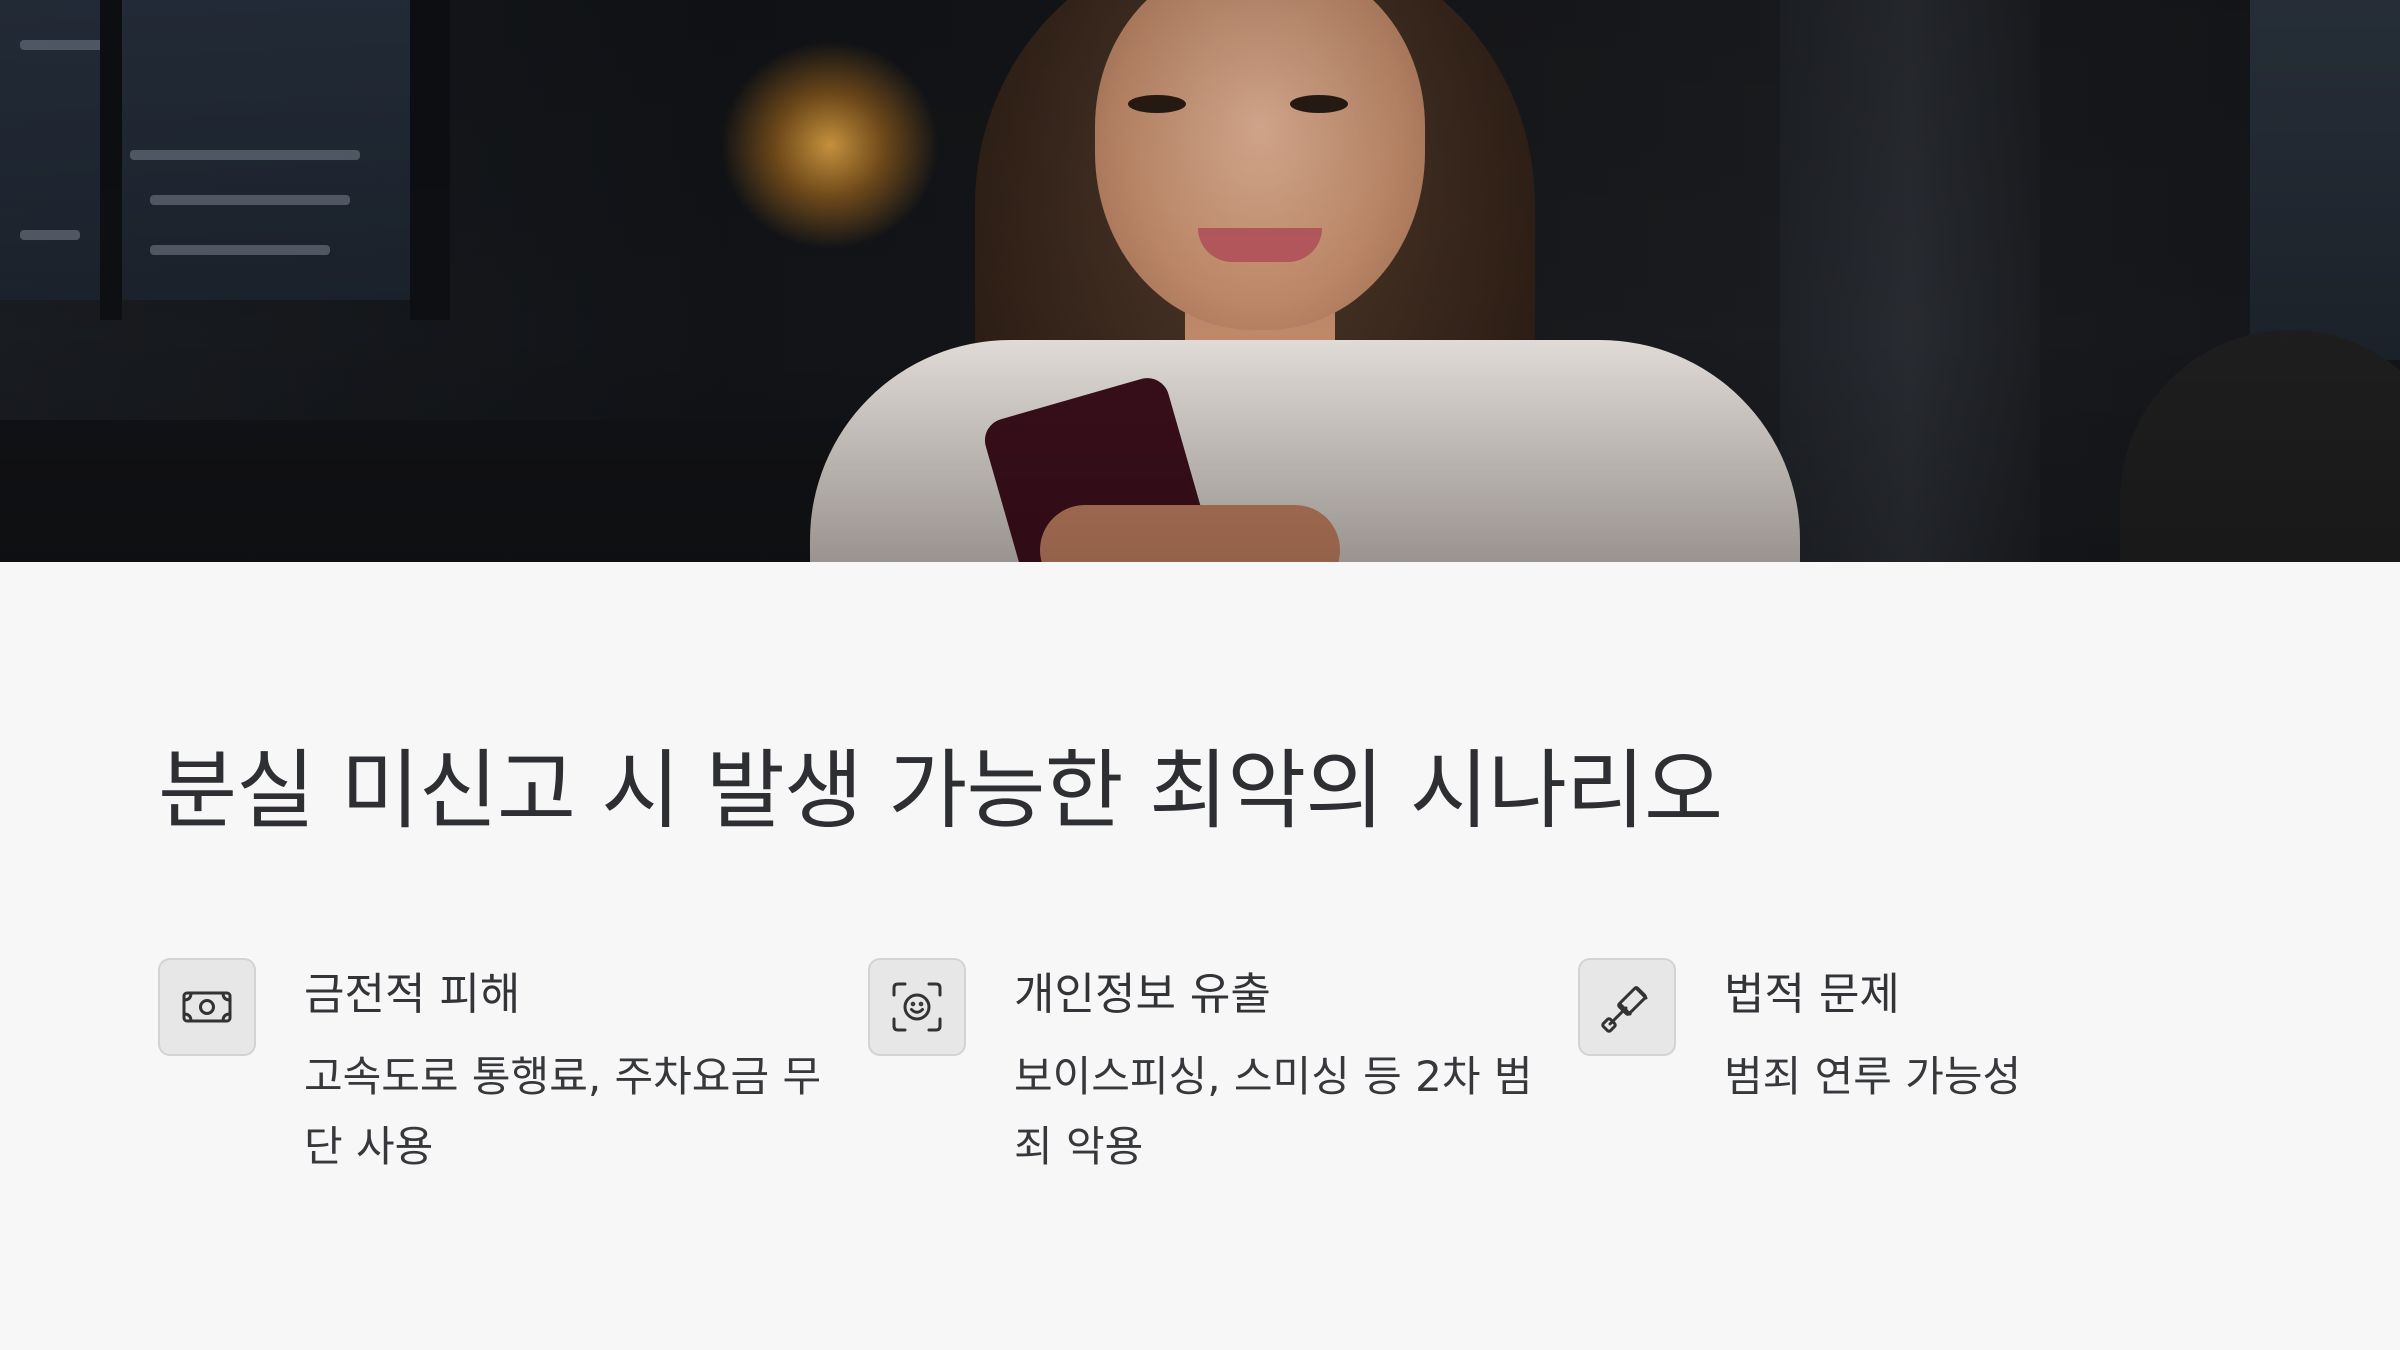  Describe the element at coordinates (1873, 1076) in the screenshot. I see `card-body: 범죄 연루 가능성` at that location.